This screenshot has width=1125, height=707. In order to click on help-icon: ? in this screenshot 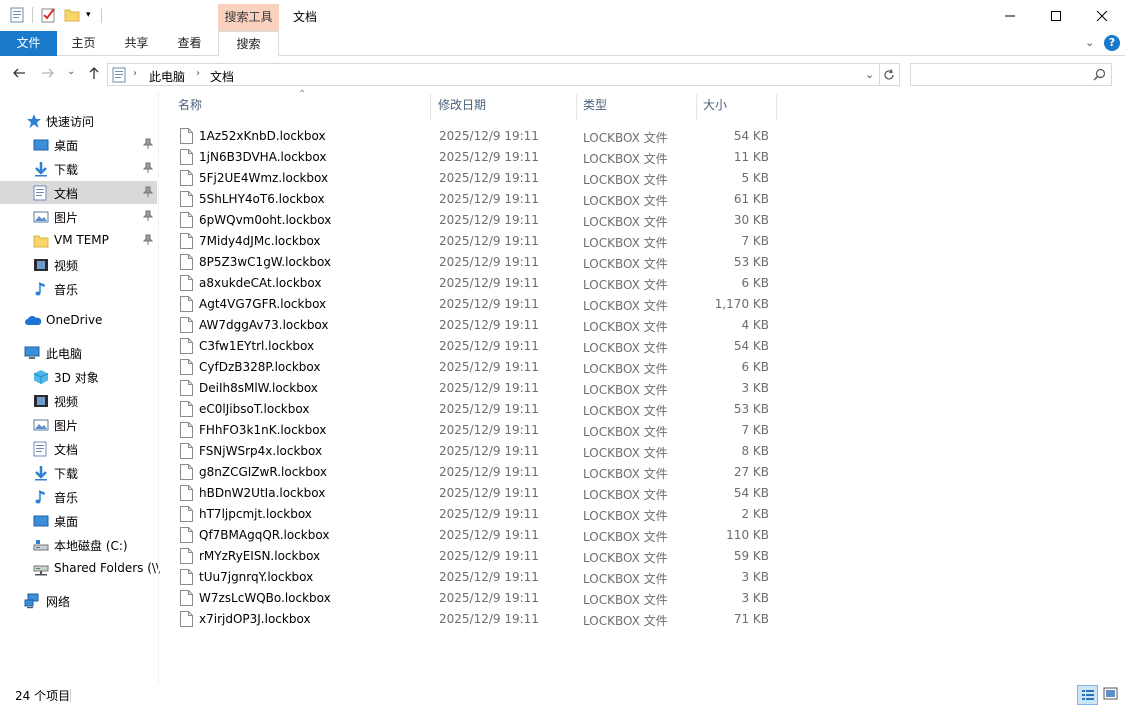, I will do `click(1112, 43)`.